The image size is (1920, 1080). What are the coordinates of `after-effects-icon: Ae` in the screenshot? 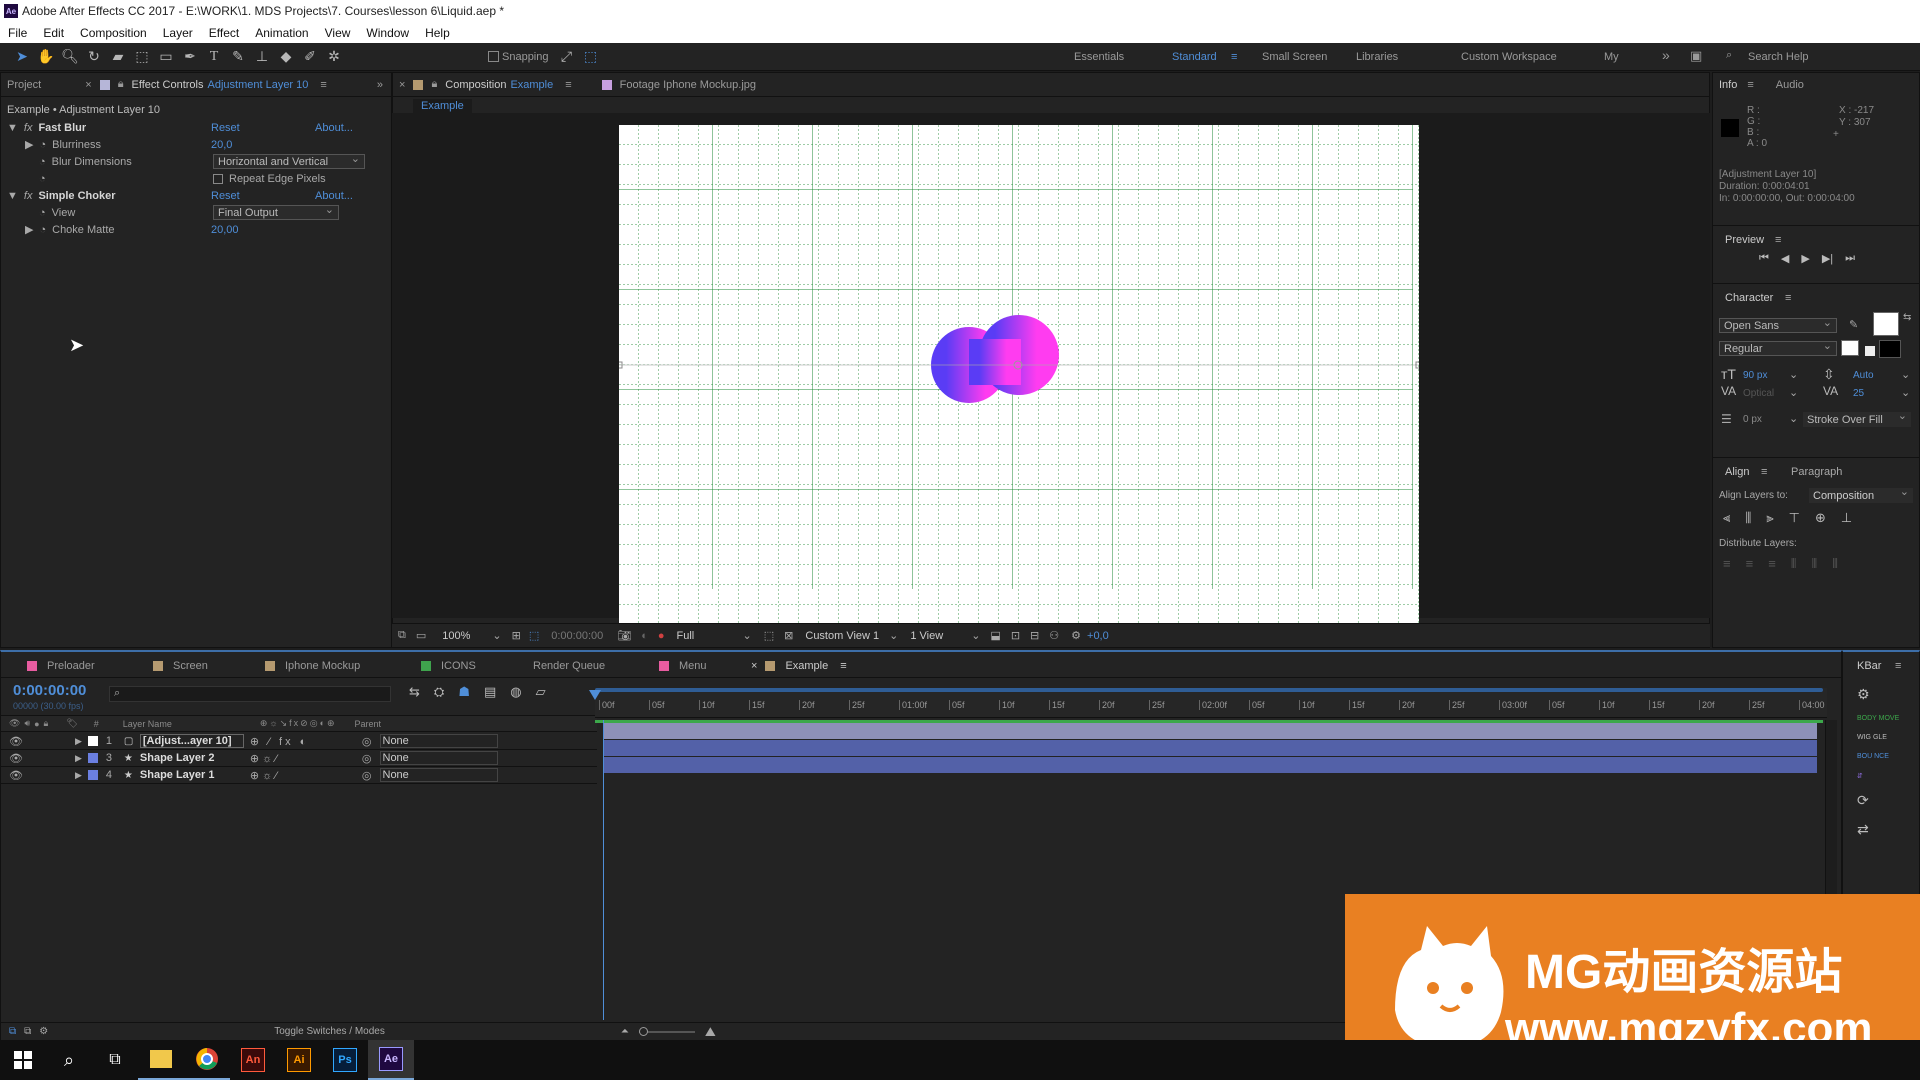 It's located at (391, 1060).